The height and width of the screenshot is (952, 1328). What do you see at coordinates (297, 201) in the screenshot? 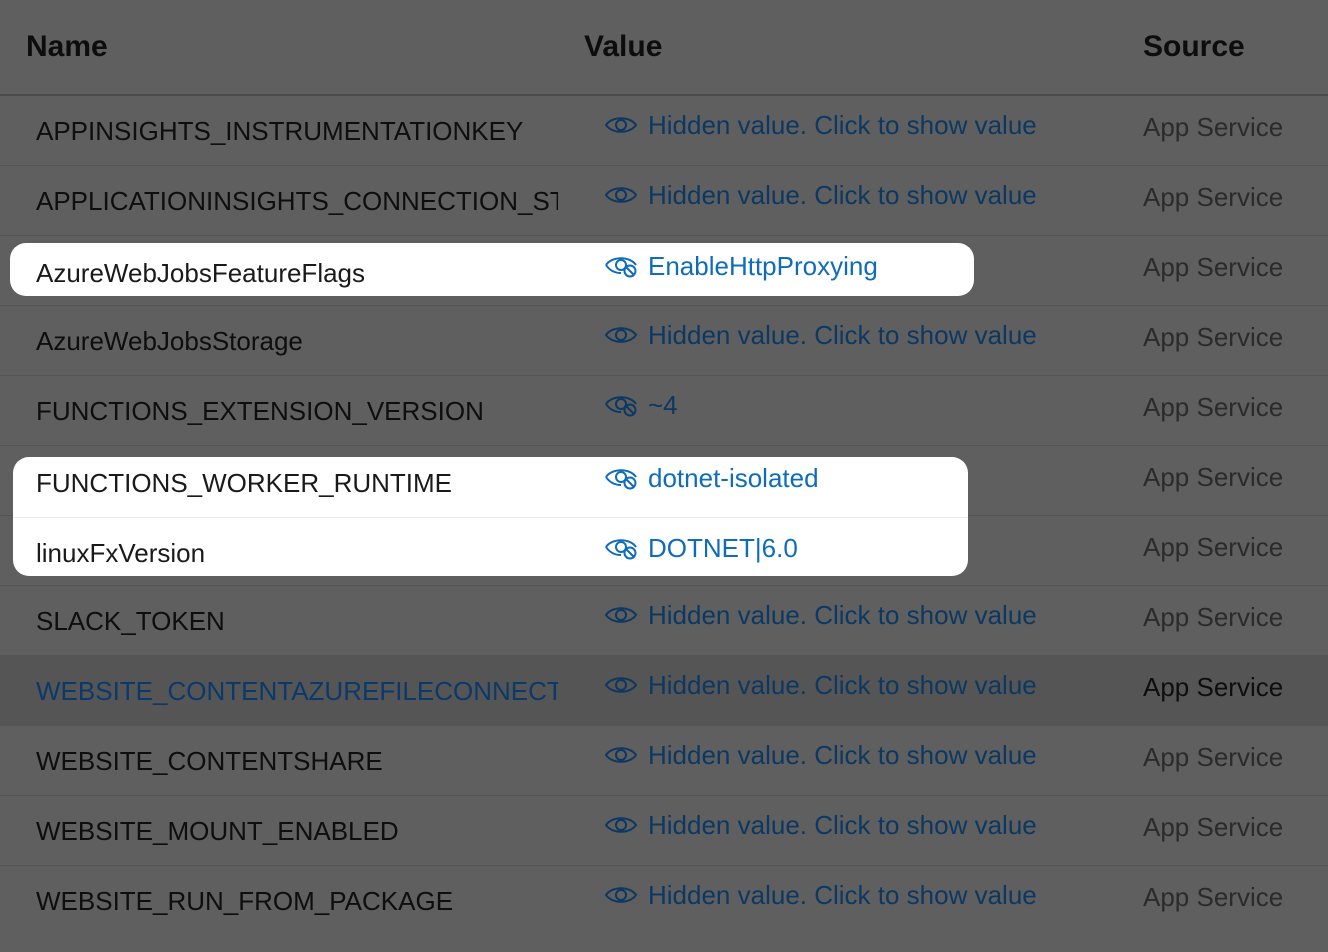
I see `setting-name: APPLICATIONINSIGHTS_CONNECTION_STRIN` at bounding box center [297, 201].